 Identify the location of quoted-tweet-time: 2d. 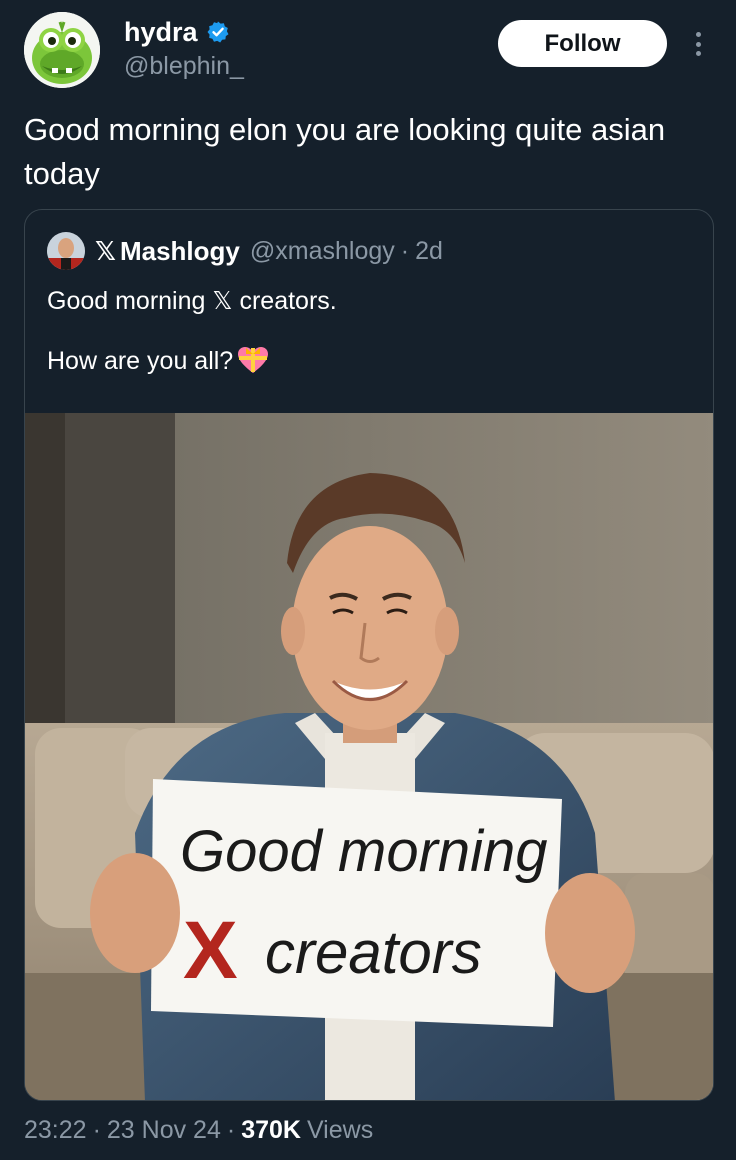
(429, 251).